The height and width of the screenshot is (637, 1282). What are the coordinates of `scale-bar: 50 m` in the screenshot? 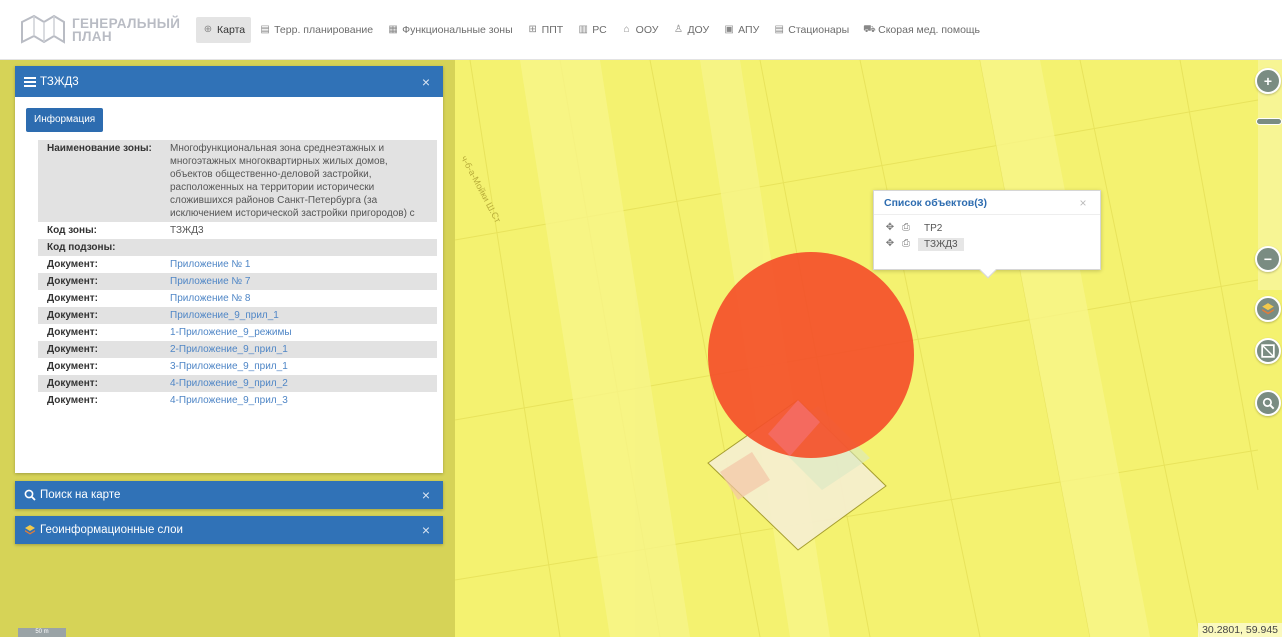 It's located at (42, 632).